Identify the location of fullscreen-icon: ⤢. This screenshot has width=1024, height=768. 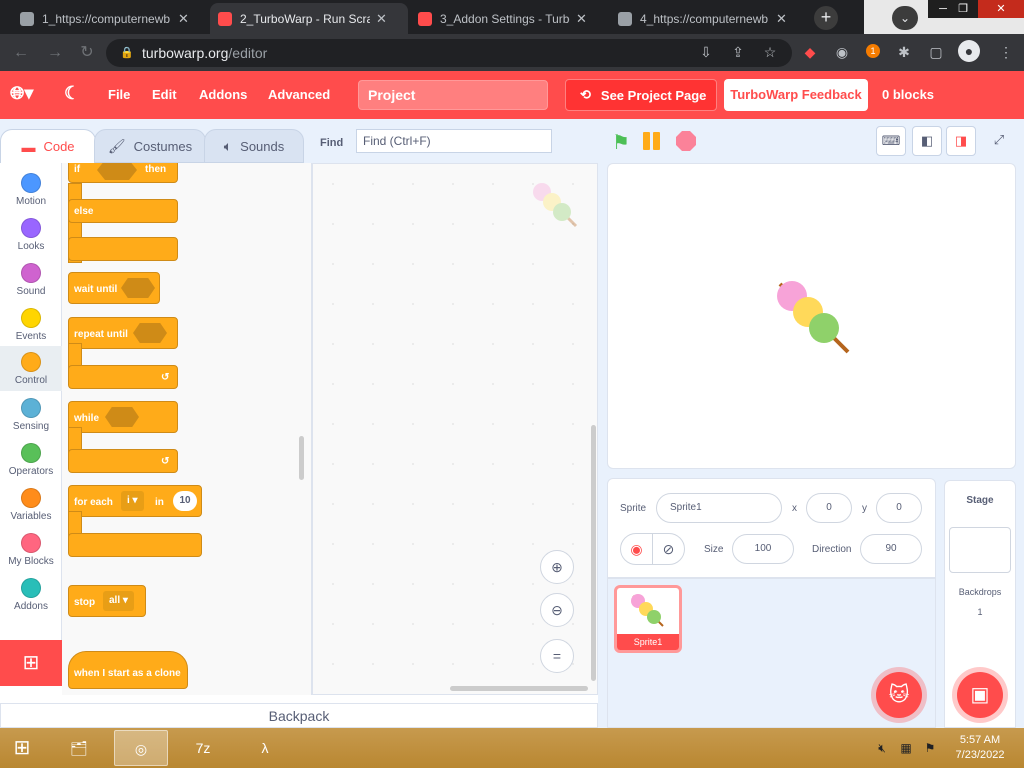
(999, 141).